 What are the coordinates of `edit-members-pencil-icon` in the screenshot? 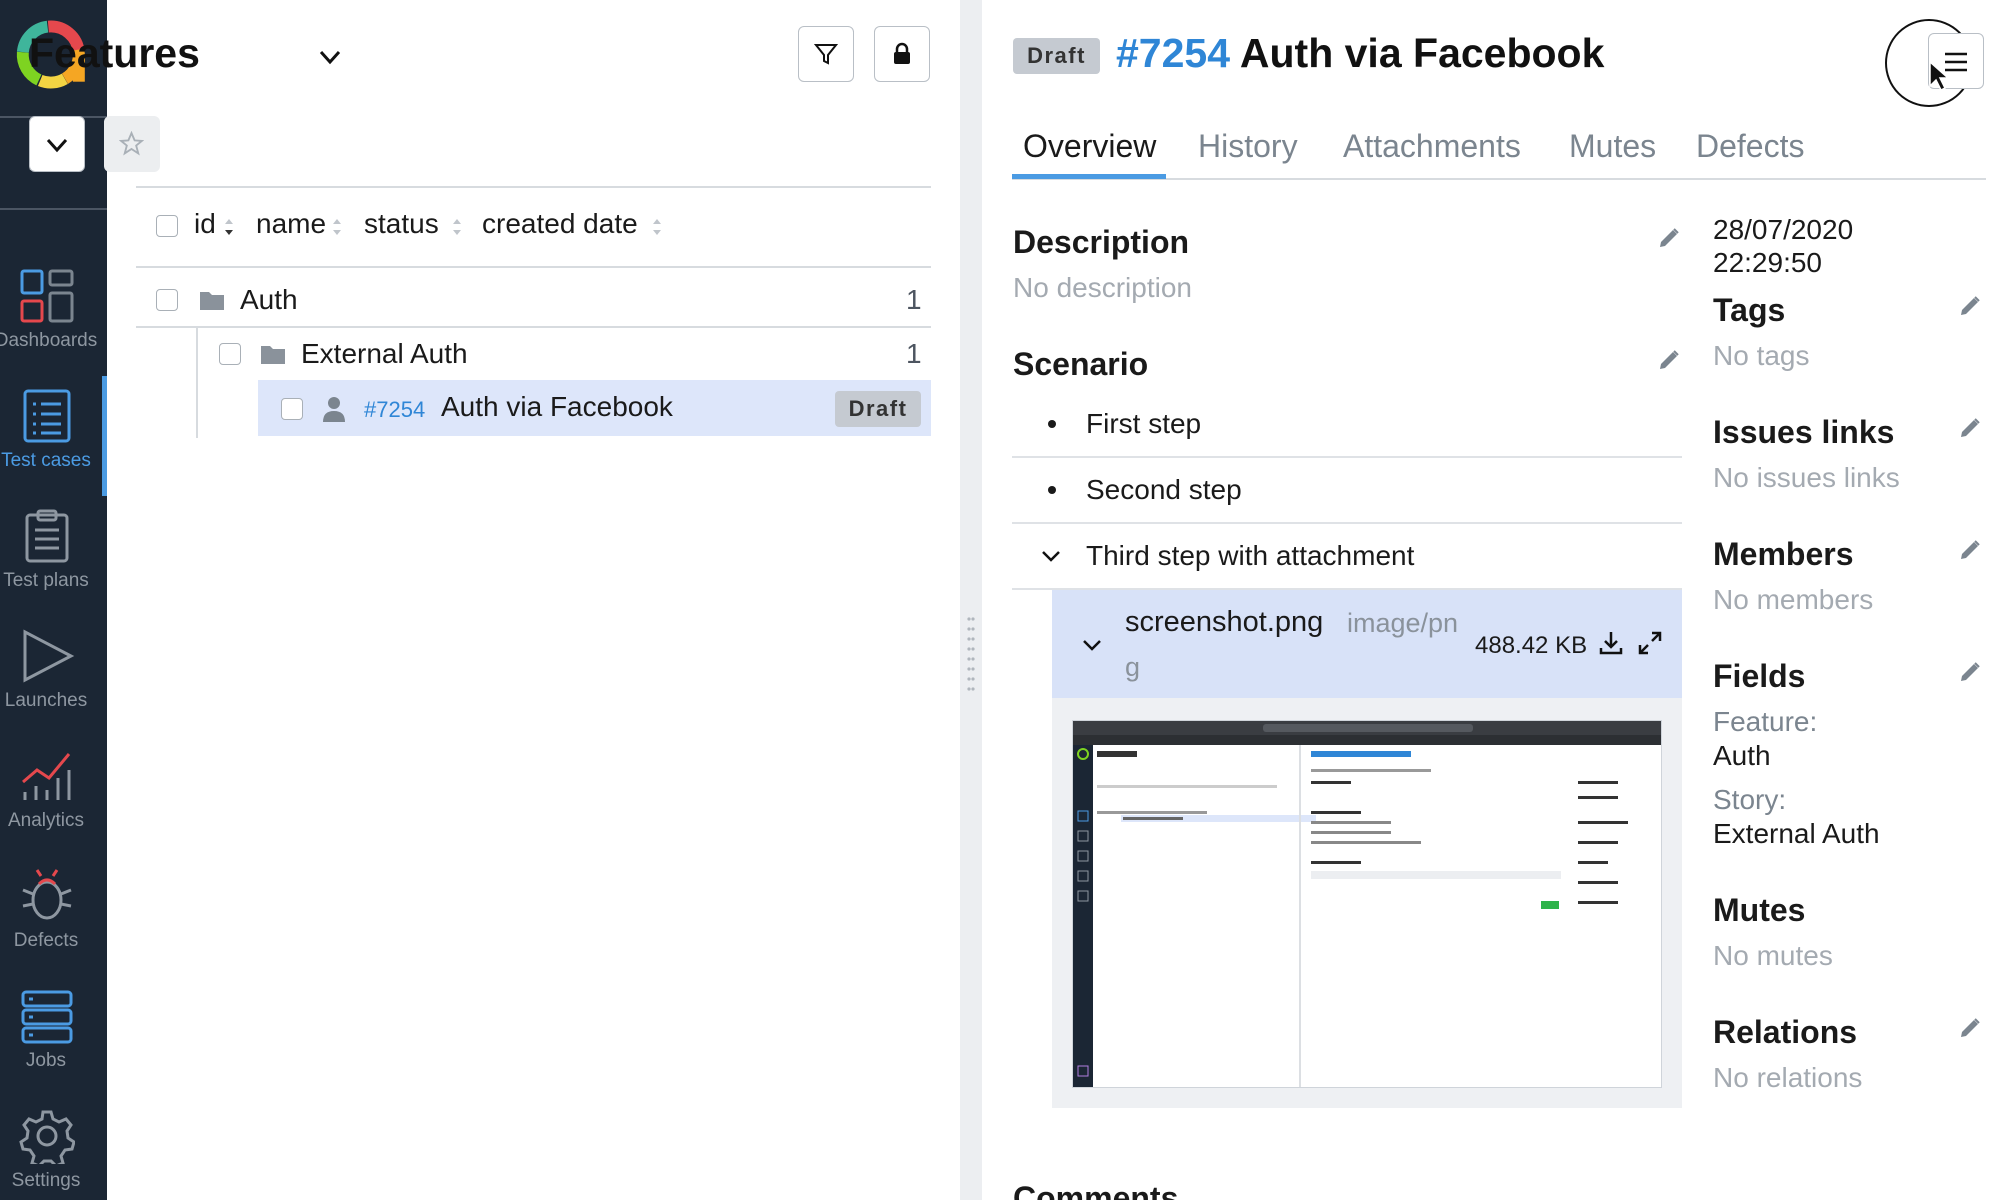 It's located at (1970, 550).